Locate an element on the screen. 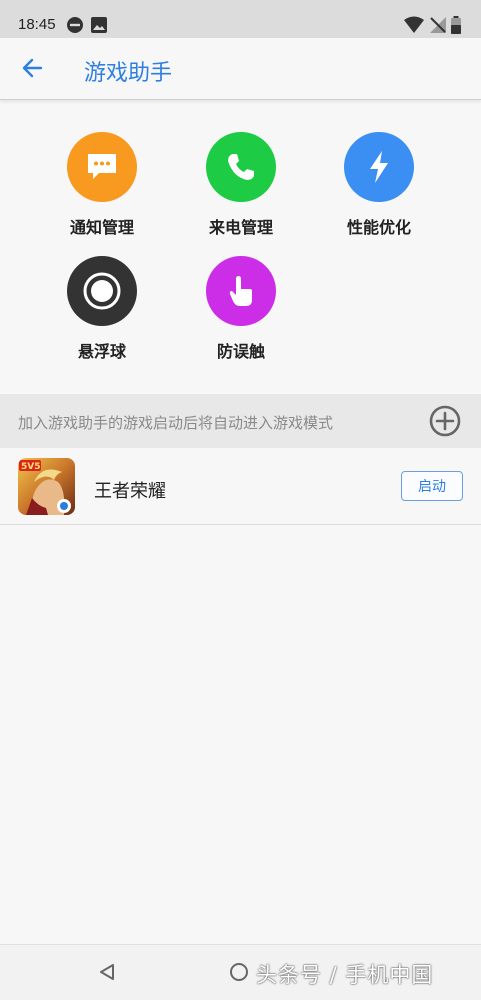 The height and width of the screenshot is (1000, 481). hint-bar: 加入游戏助手的游戏启动后将自动进入游戏模式 is located at coordinates (240, 421).